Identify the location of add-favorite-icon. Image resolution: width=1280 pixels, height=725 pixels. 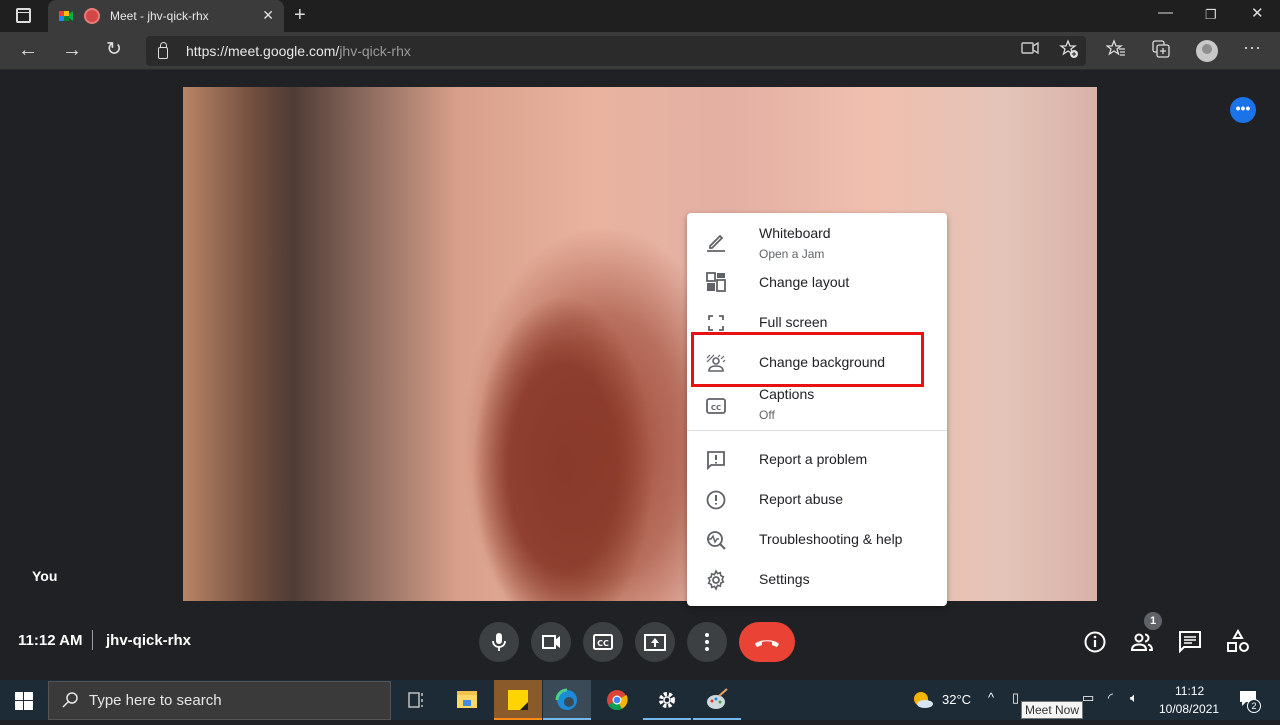
(1069, 51).